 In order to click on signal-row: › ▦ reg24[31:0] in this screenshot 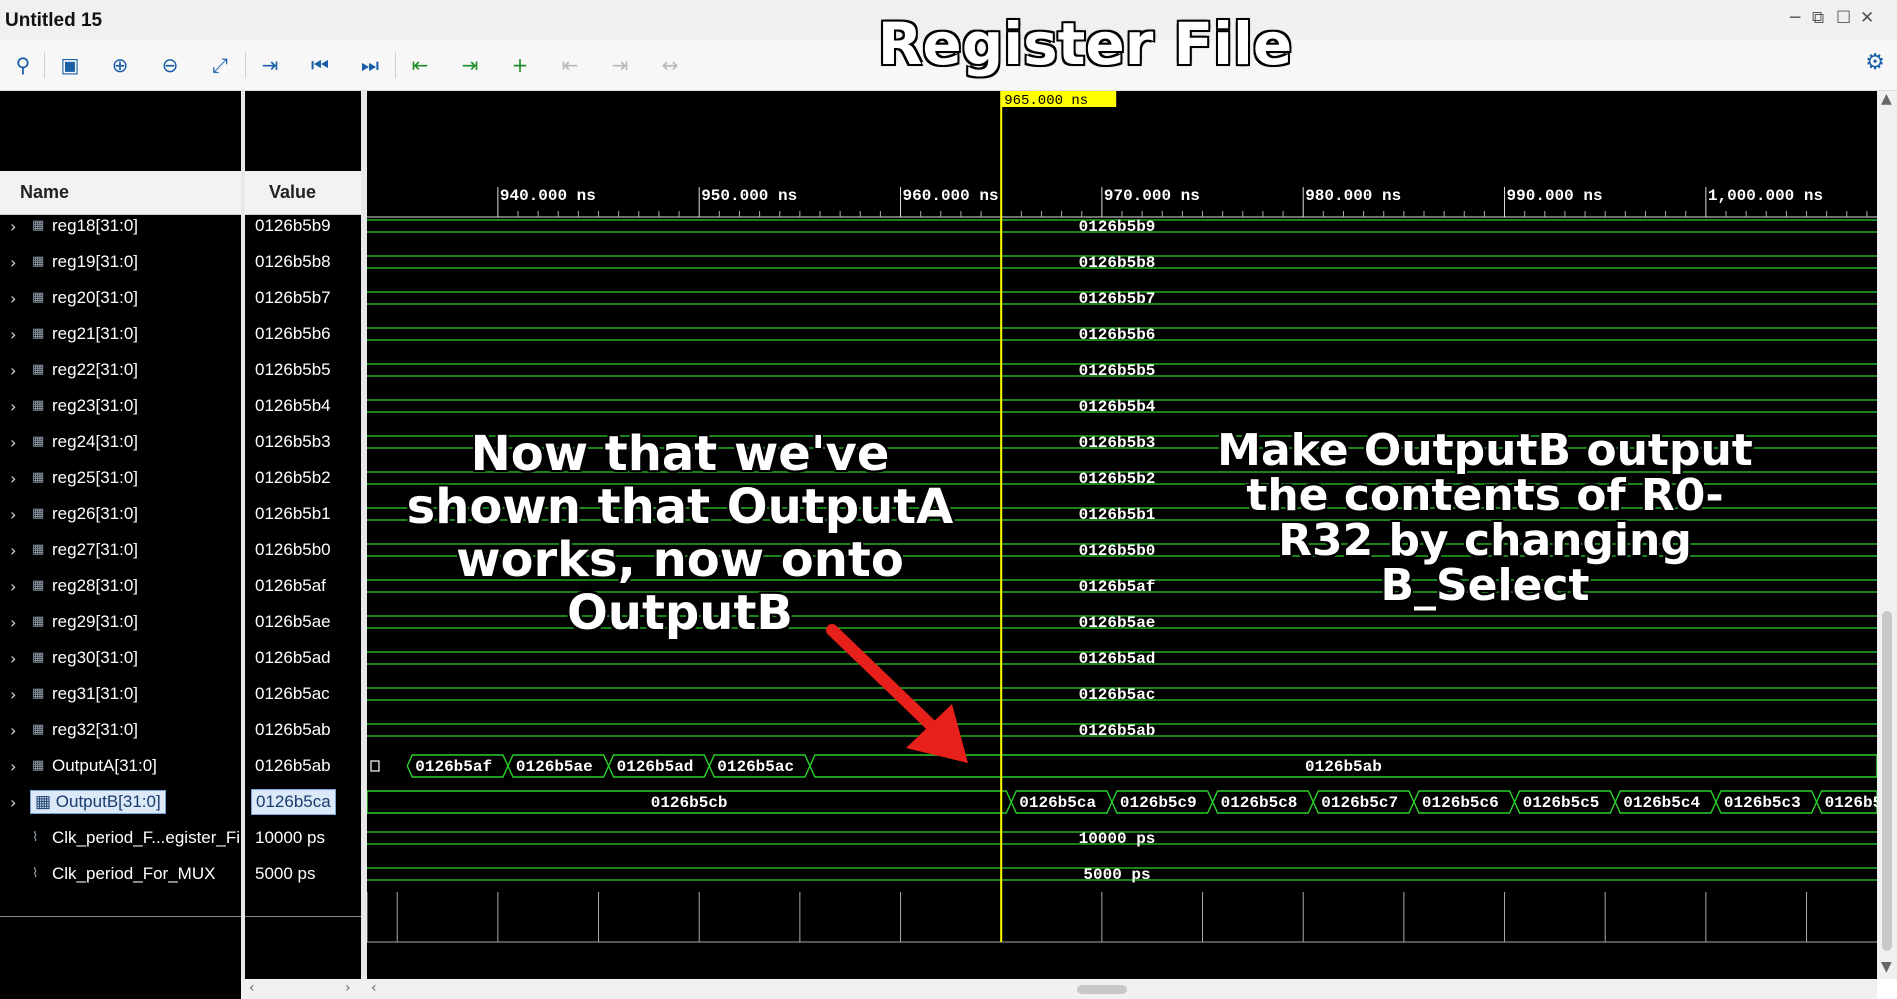, I will do `click(120, 442)`.